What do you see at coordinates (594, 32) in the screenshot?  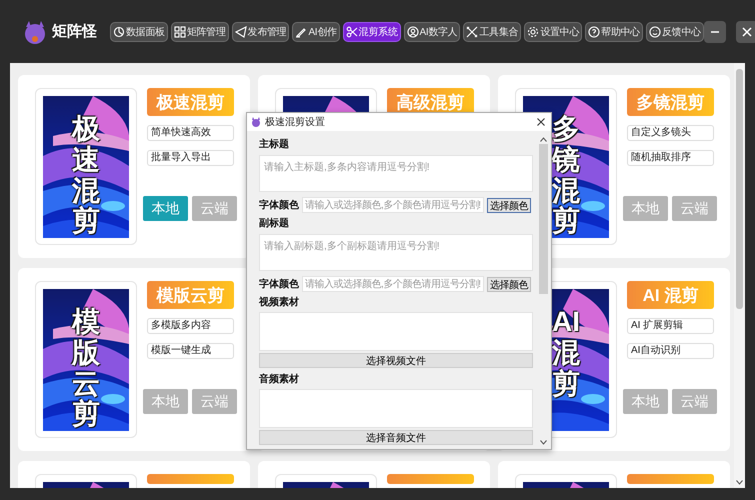 I see `help-icon` at bounding box center [594, 32].